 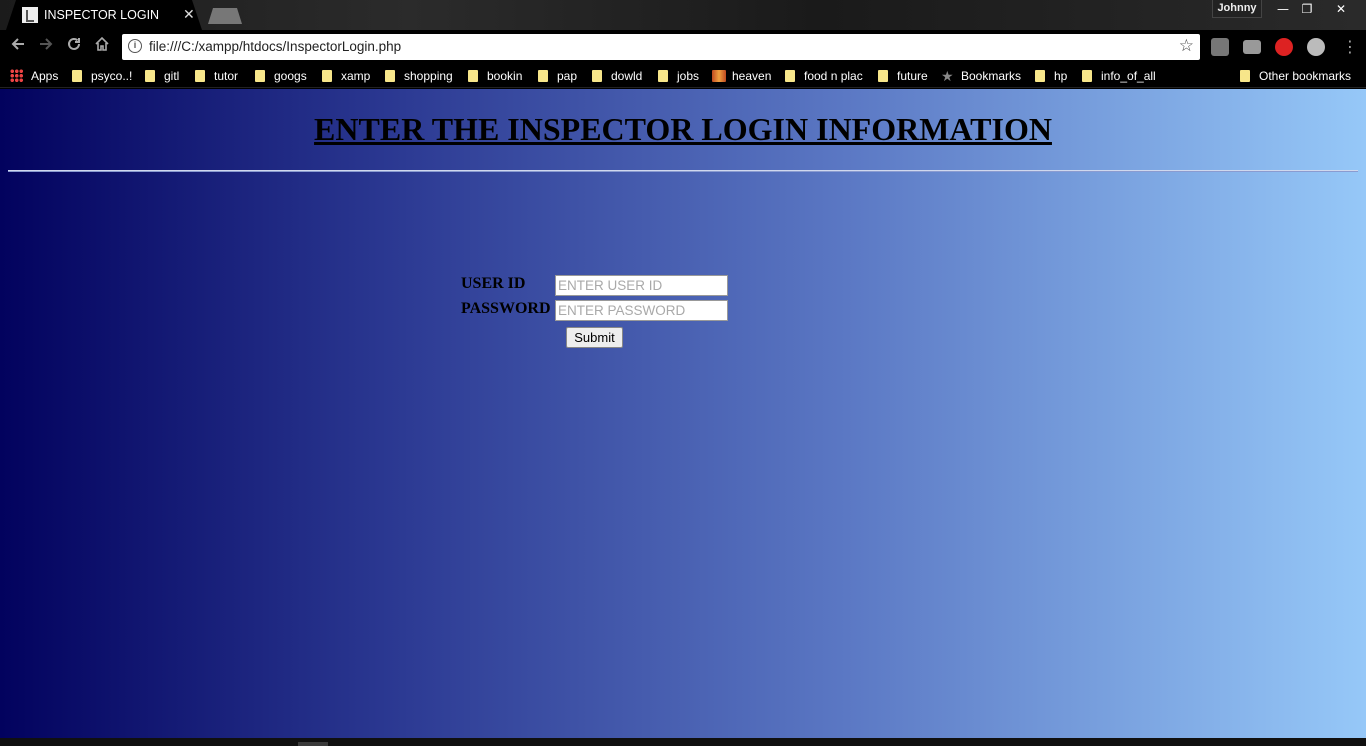 What do you see at coordinates (981, 76) in the screenshot?
I see `bookmark-bookmarks: ★ Bookmarks` at bounding box center [981, 76].